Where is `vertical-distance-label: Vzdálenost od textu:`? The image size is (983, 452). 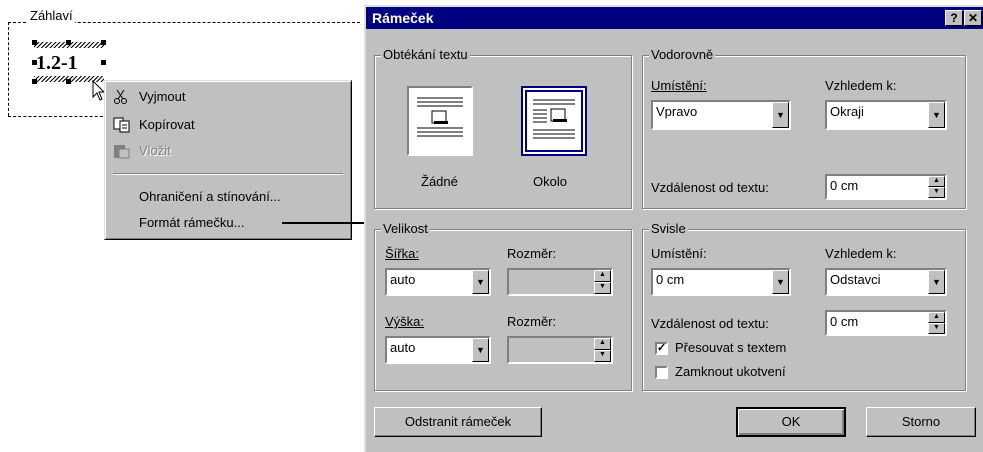 vertical-distance-label: Vzdálenost od textu: is located at coordinates (710, 323).